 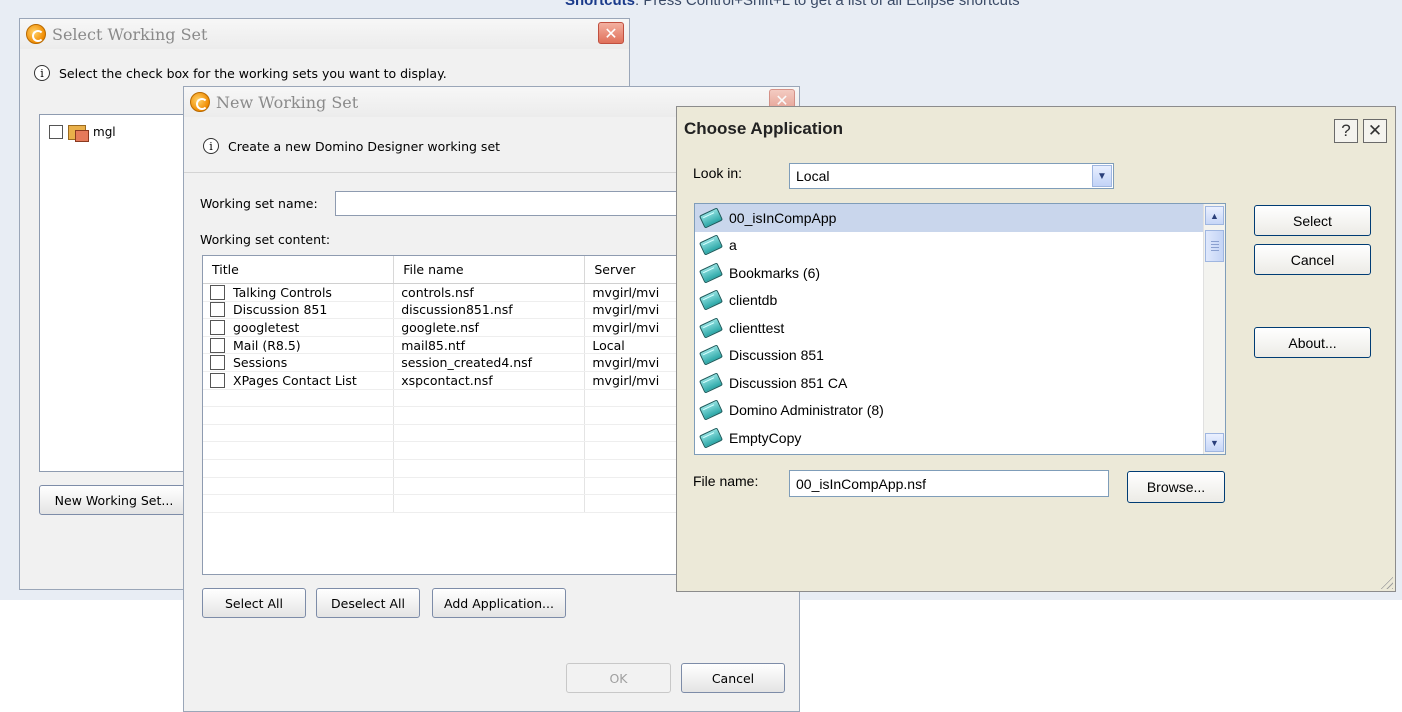 I want to click on scroll-thumb, so click(x=1214, y=246).